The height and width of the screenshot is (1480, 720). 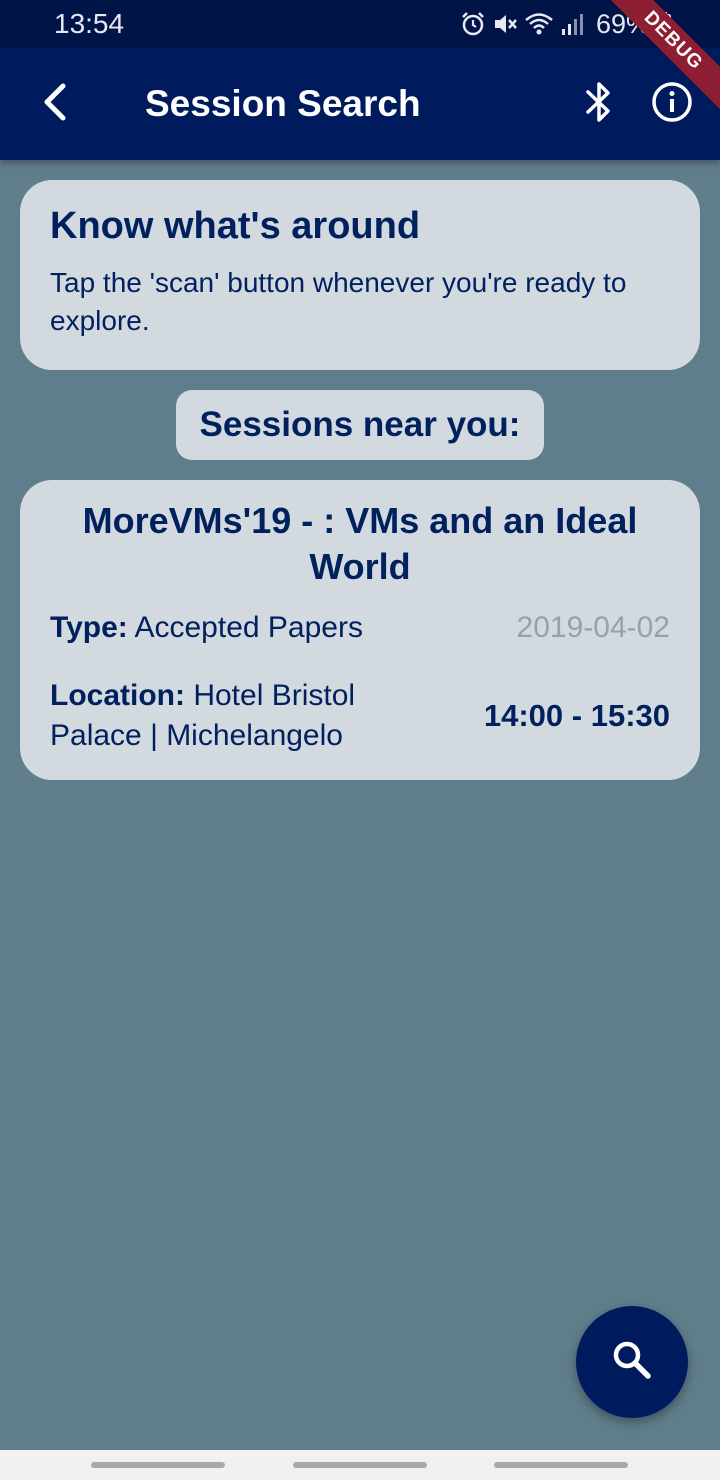 I want to click on alarm-icon, so click(x=473, y=24).